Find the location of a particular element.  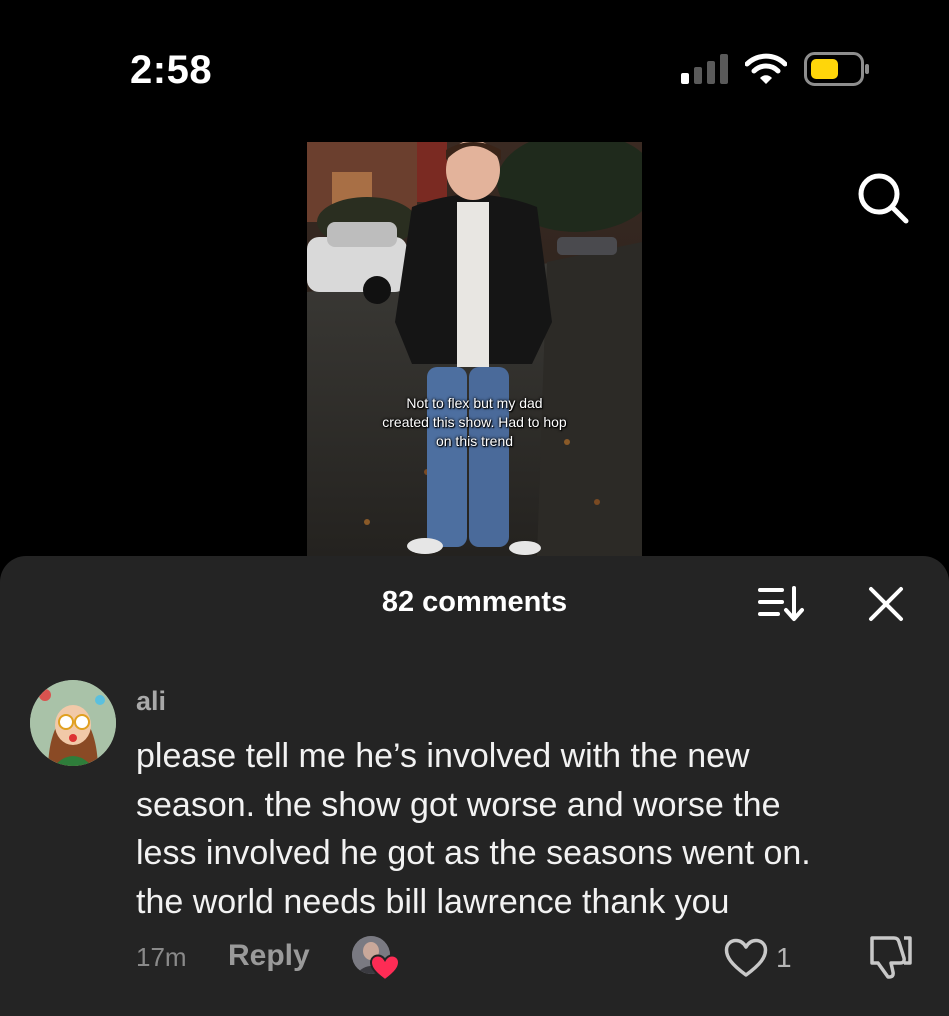

like-count: 1 is located at coordinates (784, 957).